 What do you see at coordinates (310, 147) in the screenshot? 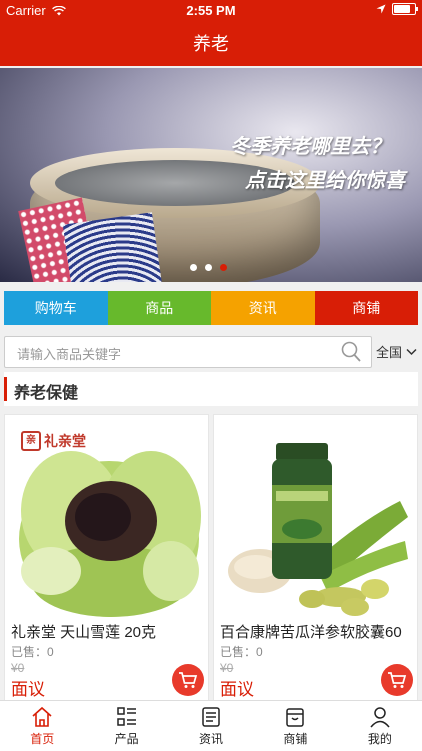
I see `banner-headline: 冬季养老哪里去？` at bounding box center [310, 147].